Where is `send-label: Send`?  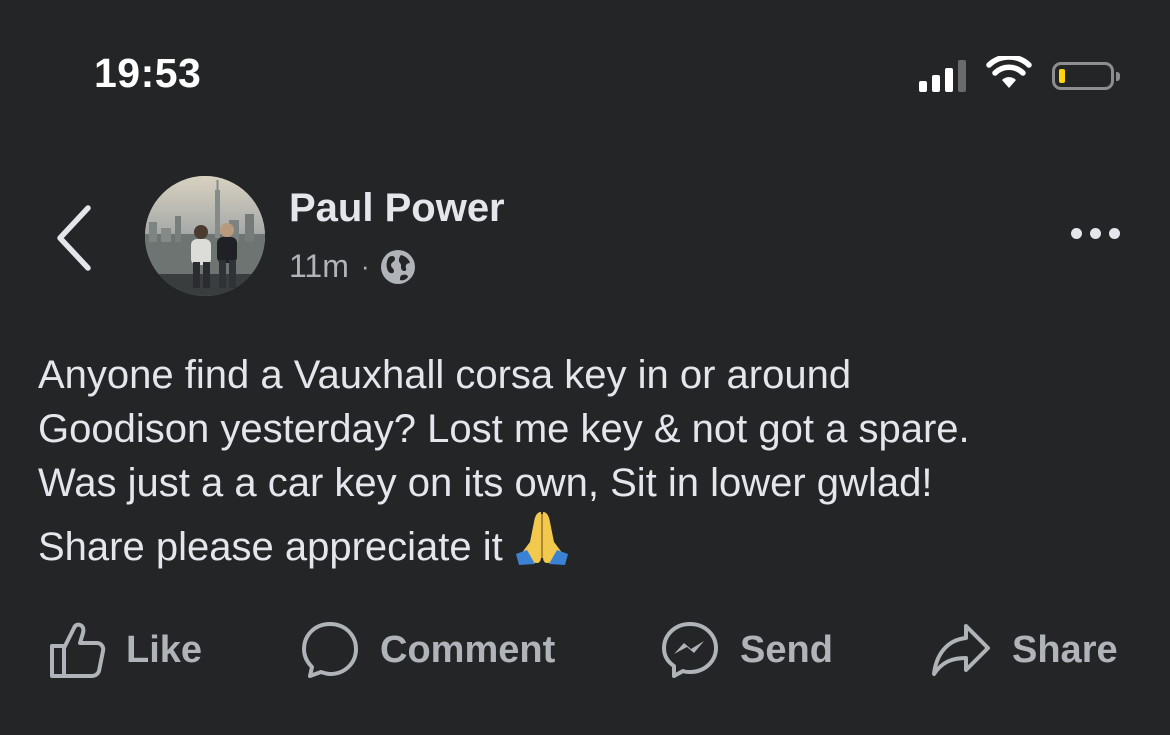
send-label: Send is located at coordinates (786, 649).